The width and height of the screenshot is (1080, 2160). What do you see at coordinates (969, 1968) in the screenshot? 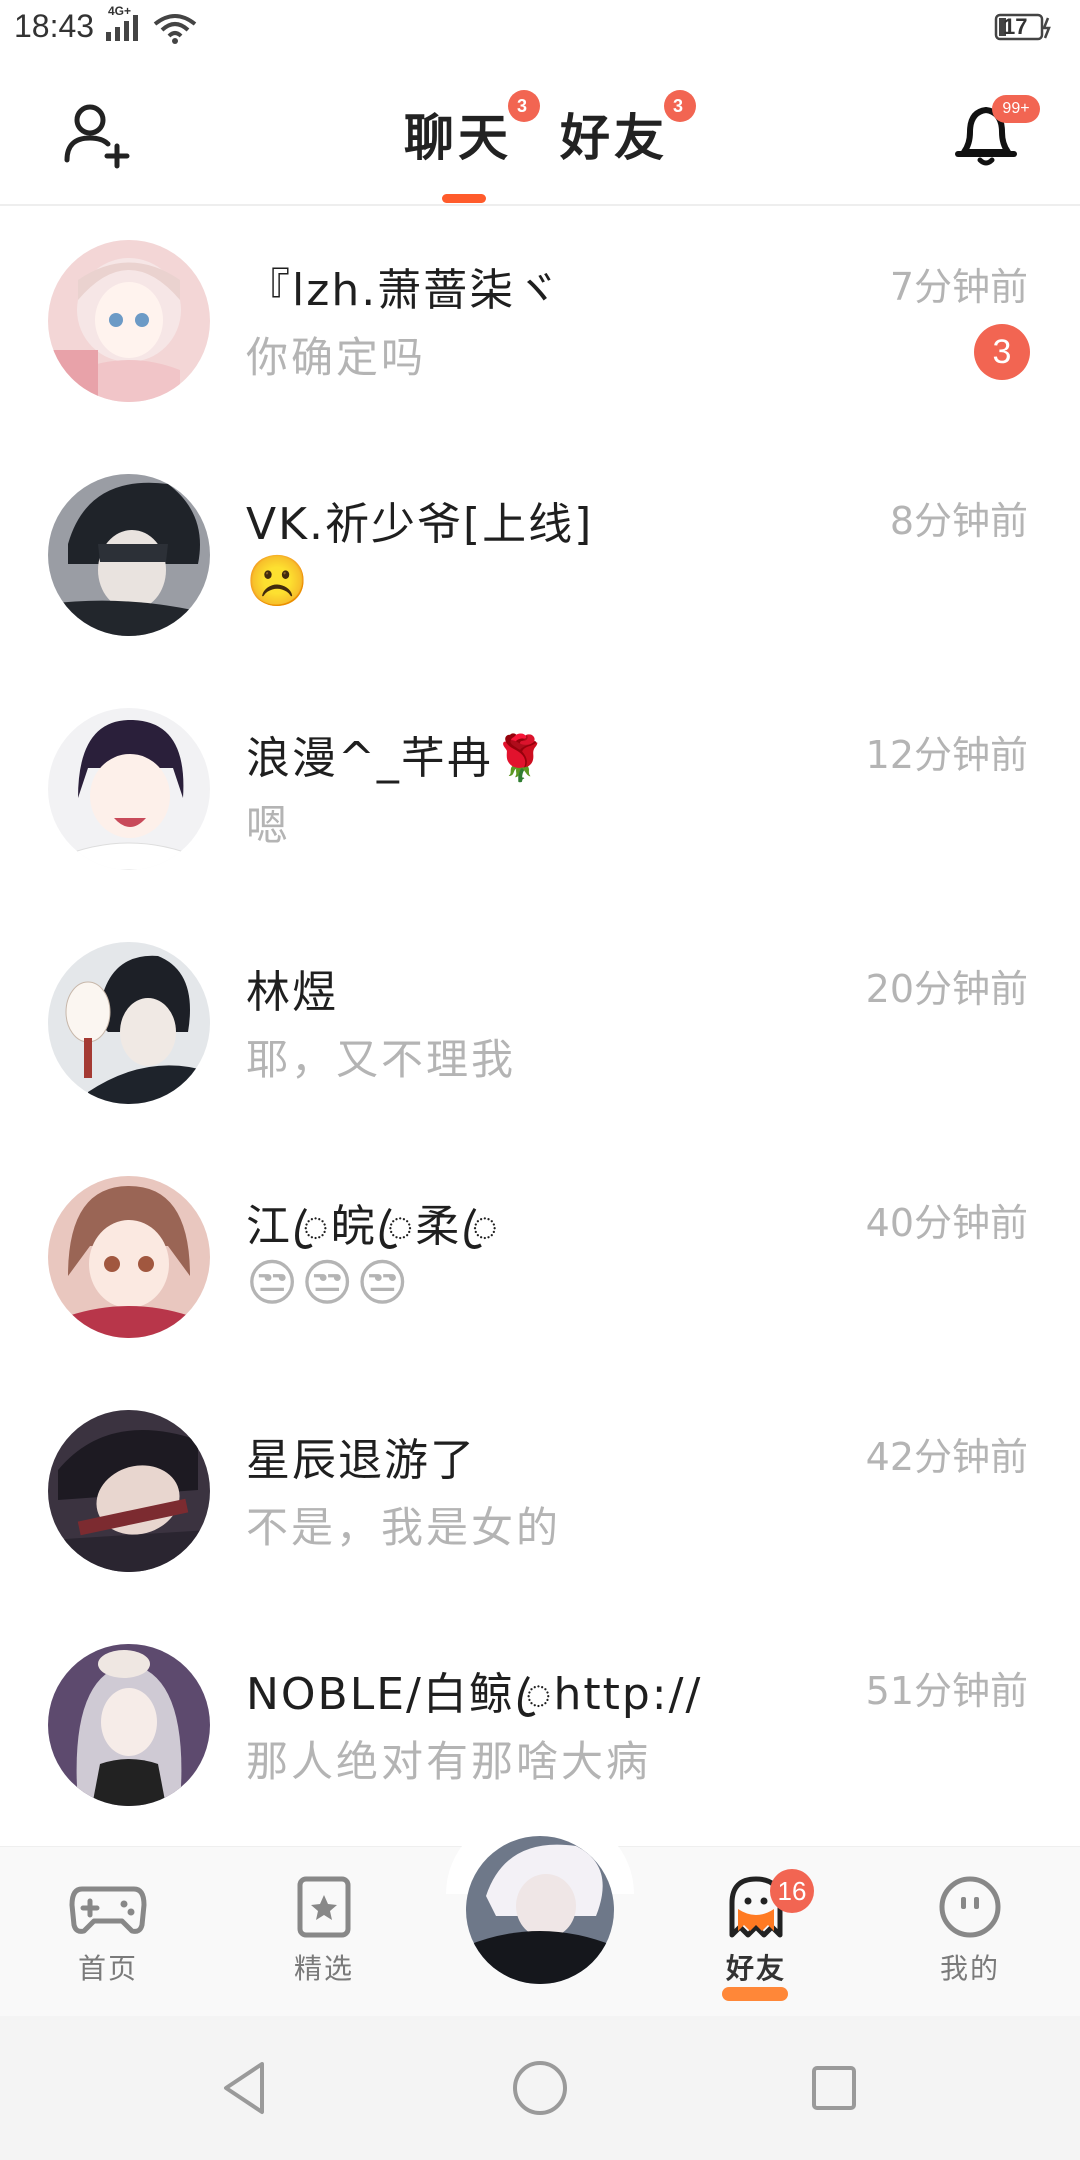
I see `nav-mine-label: 我的` at bounding box center [969, 1968].